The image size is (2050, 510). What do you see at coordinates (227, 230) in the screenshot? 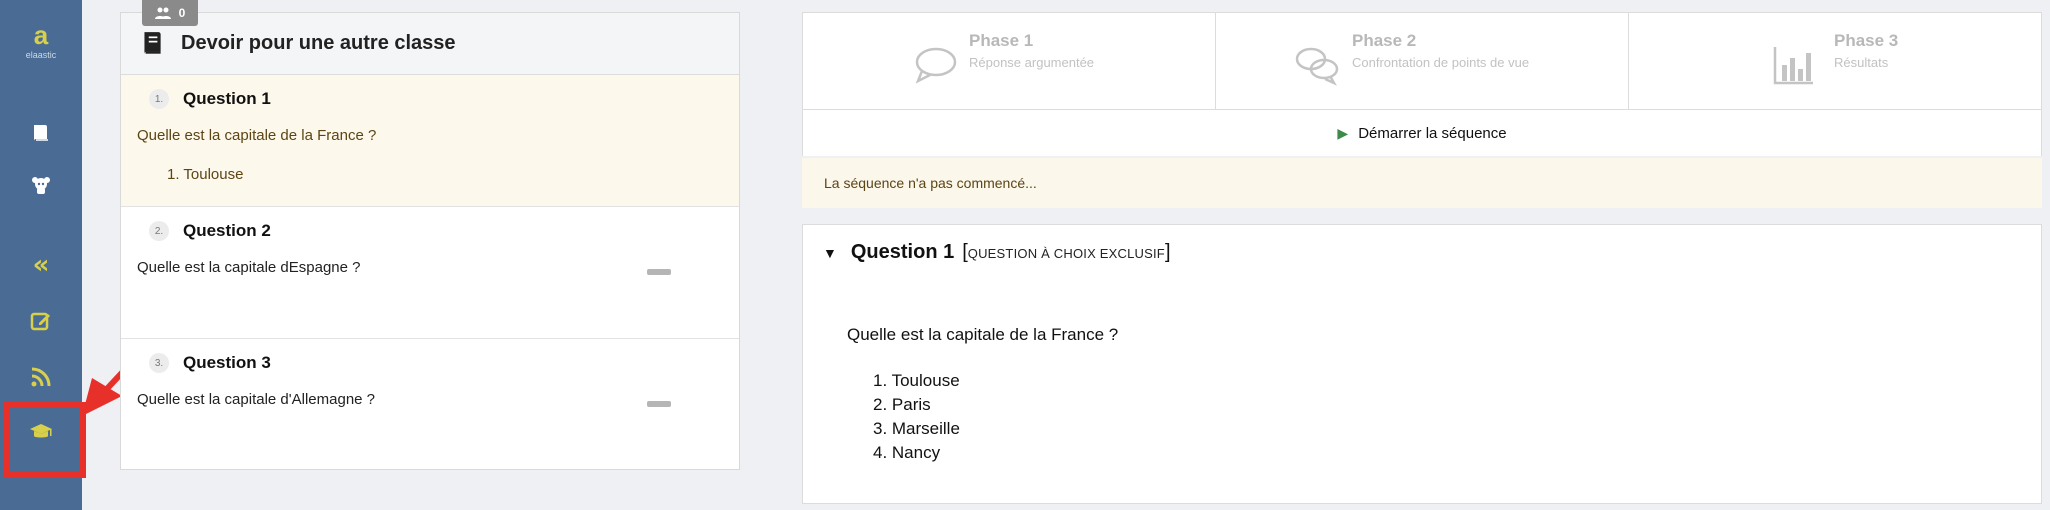
I see `question-title: Question 2` at bounding box center [227, 230].